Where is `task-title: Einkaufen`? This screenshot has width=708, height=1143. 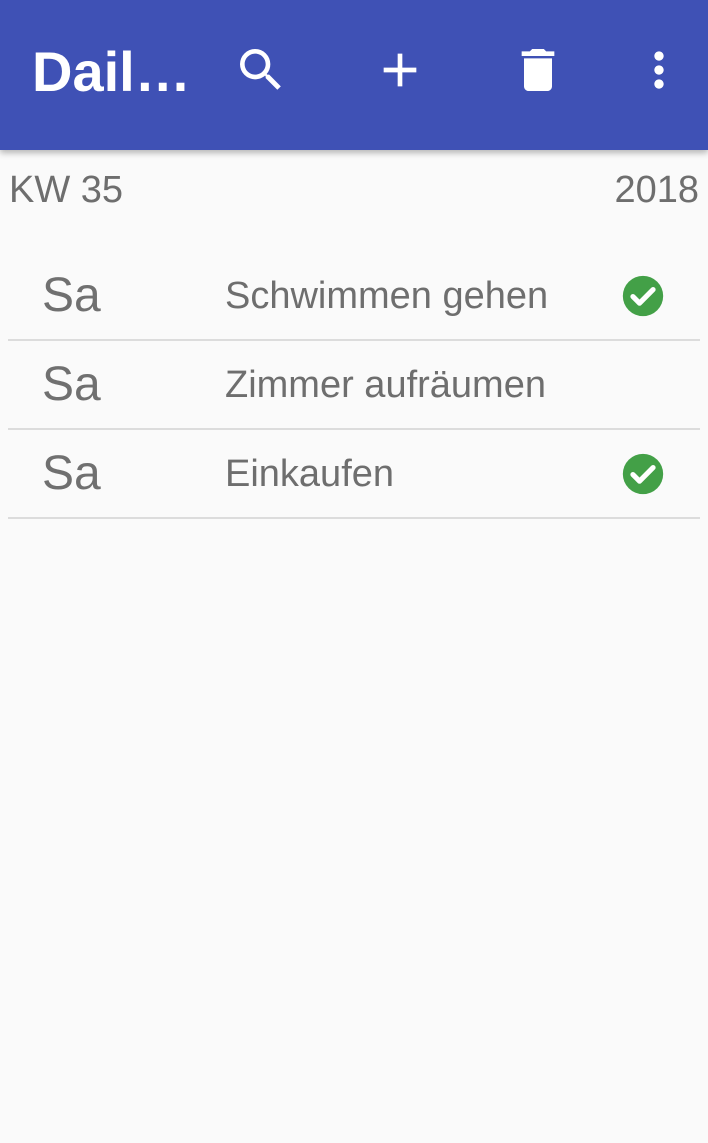
task-title: Einkaufen is located at coordinates (310, 474).